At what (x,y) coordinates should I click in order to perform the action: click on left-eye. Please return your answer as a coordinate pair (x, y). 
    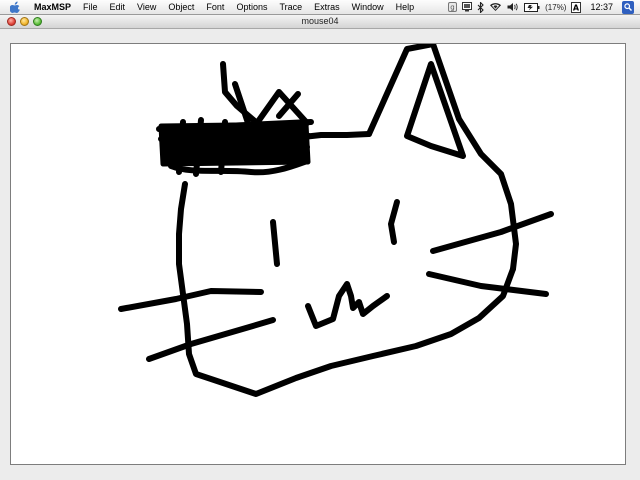
    Looking at the image, I should click on (275, 243).